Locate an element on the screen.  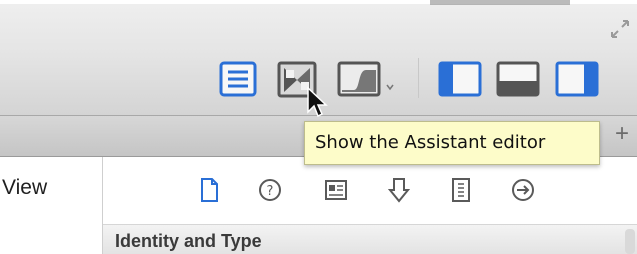
debug-area-toggle-button is located at coordinates (518, 79).